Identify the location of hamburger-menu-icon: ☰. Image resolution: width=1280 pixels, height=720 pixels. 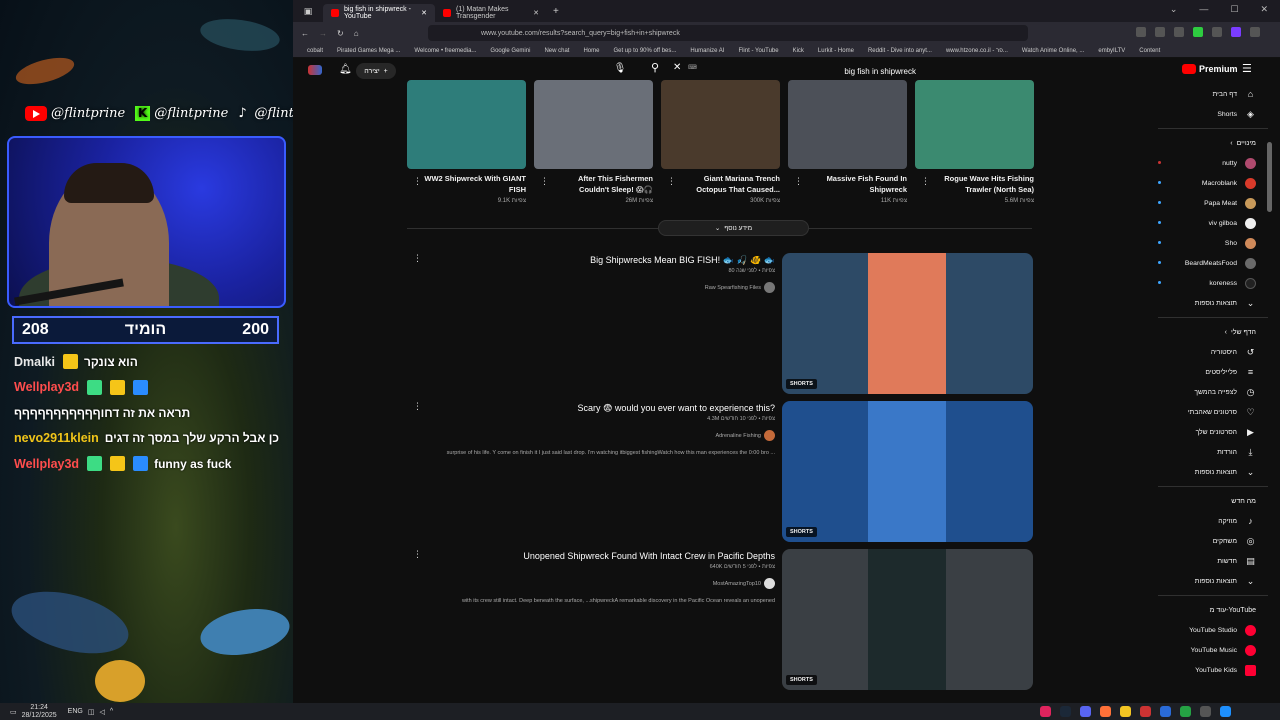
(1247, 68).